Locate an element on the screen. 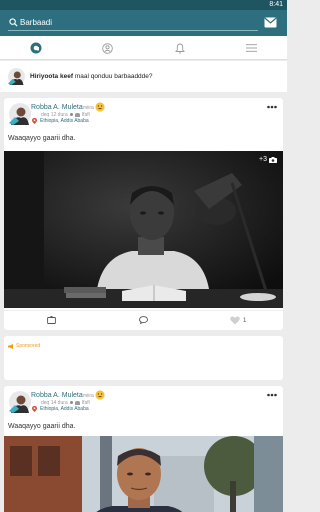 Image resolution: width=320 pixels, height=512 pixels. tab-menu is located at coordinates (251, 48).